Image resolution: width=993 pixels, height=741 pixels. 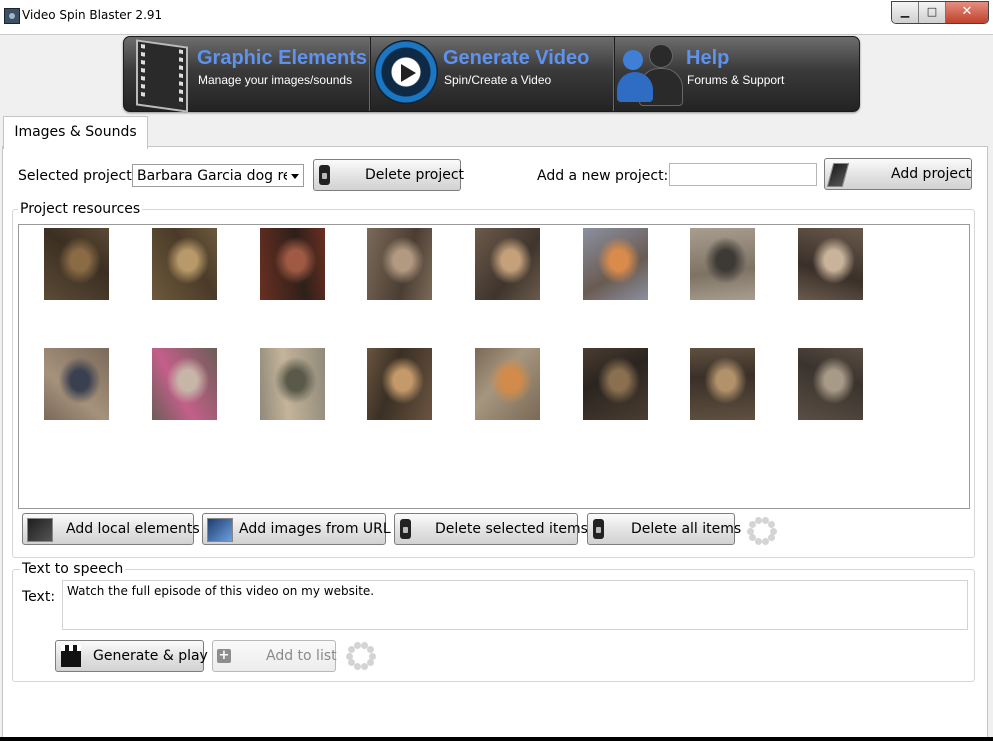 I want to click on delete-selected-button: Delete selected items, so click(x=491, y=529).